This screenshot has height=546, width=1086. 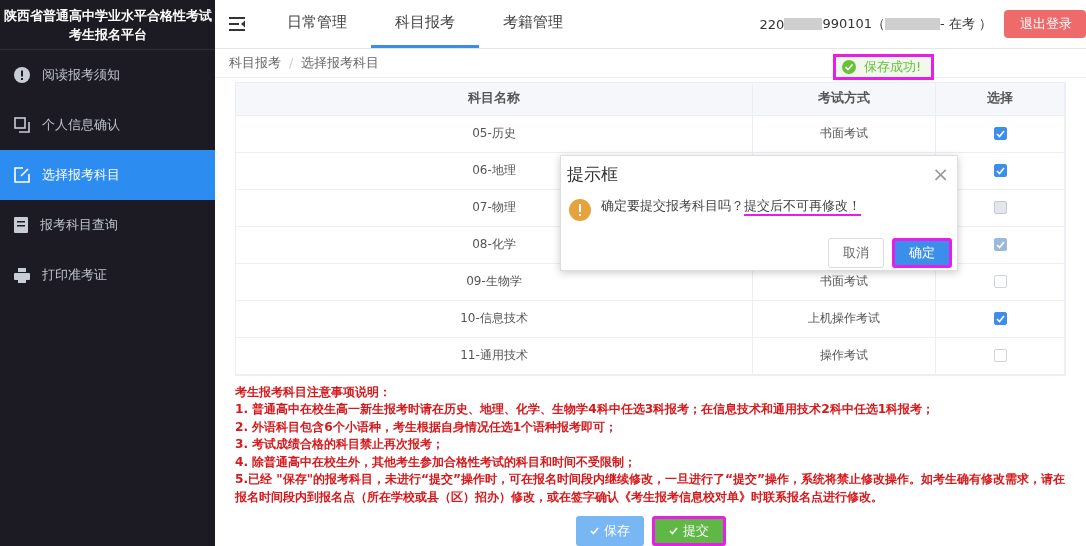 I want to click on notice-text: 考生报考科目注意事项说明：, so click(x=313, y=392).